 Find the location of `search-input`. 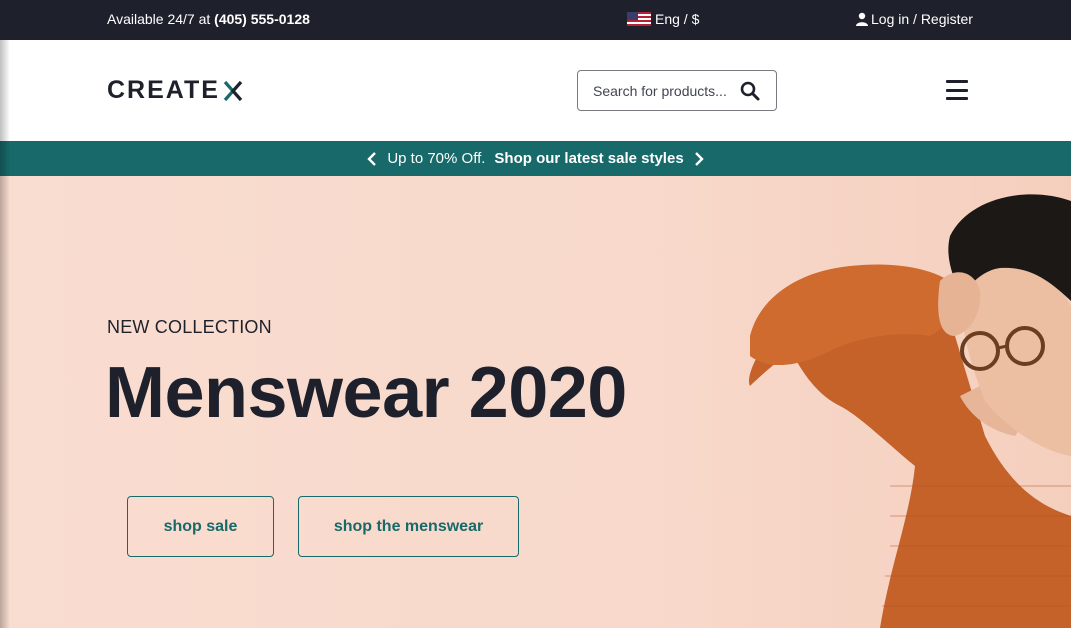

search-input is located at coordinates (668, 90).